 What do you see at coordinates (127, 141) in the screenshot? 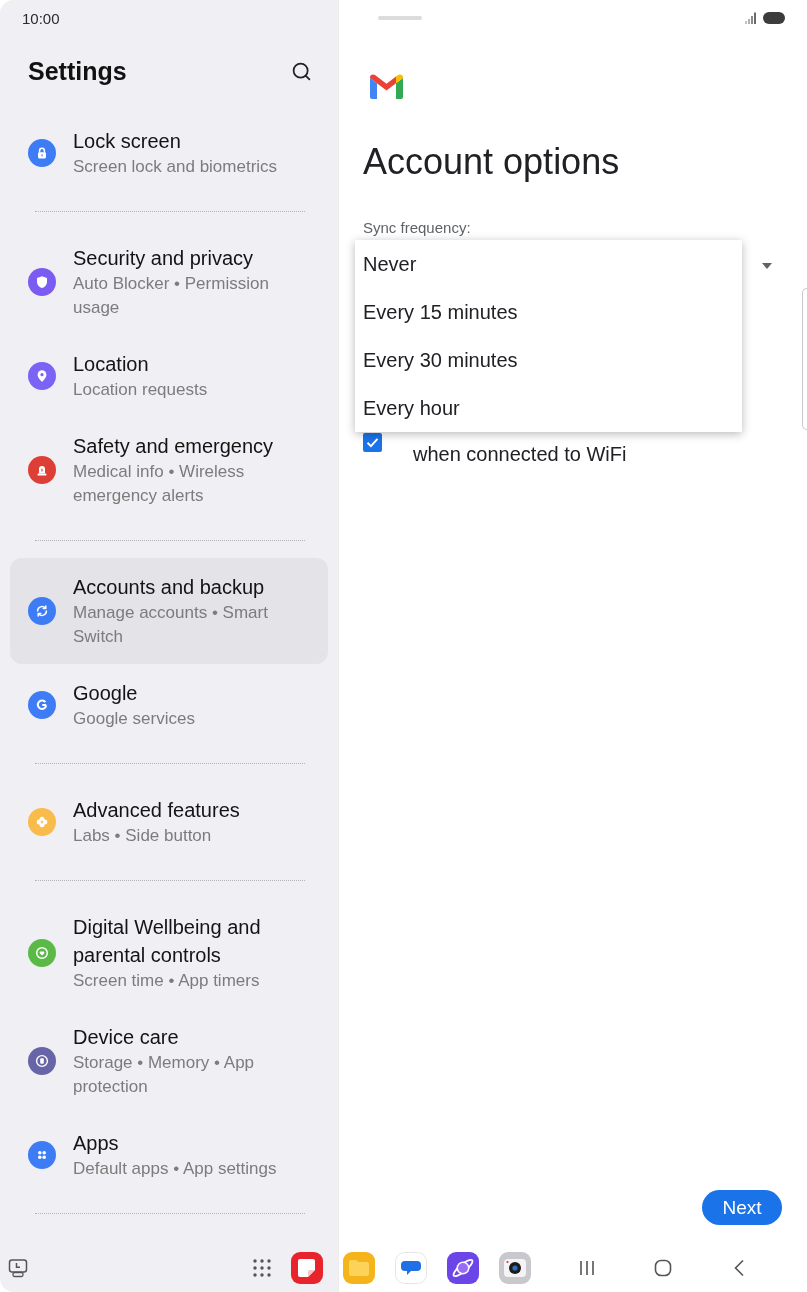
I see `item-title: Lock screen` at bounding box center [127, 141].